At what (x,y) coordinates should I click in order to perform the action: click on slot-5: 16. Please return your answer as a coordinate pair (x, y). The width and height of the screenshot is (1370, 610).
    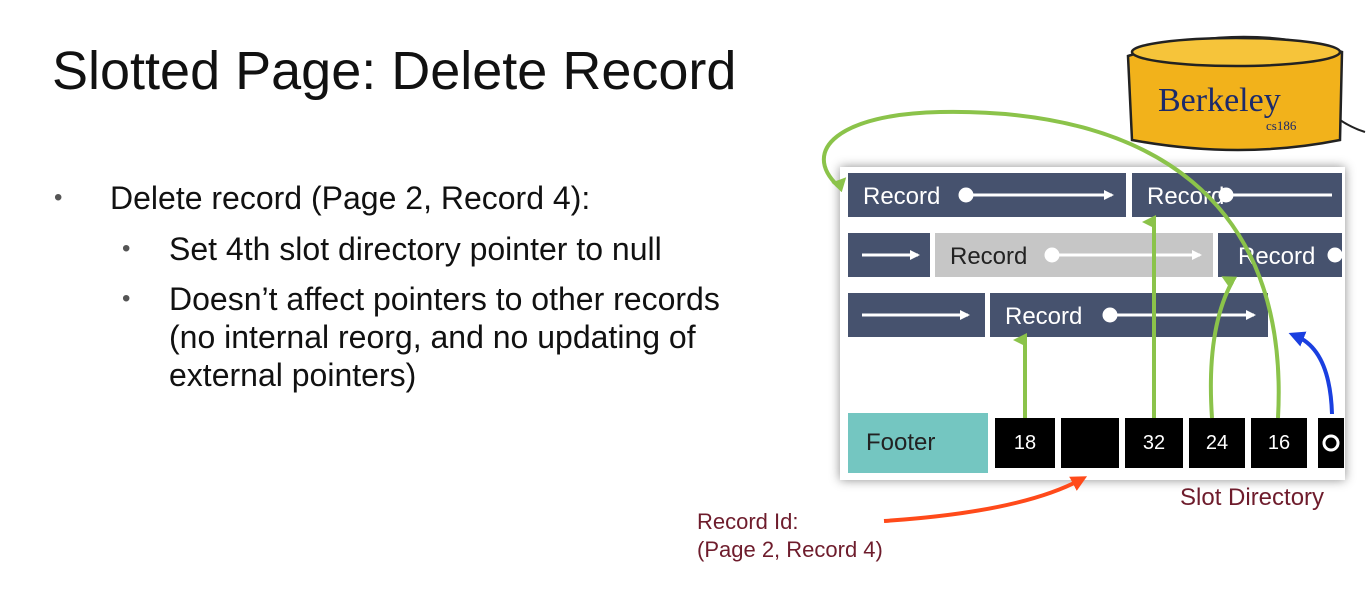
    Looking at the image, I should click on (1279, 443).